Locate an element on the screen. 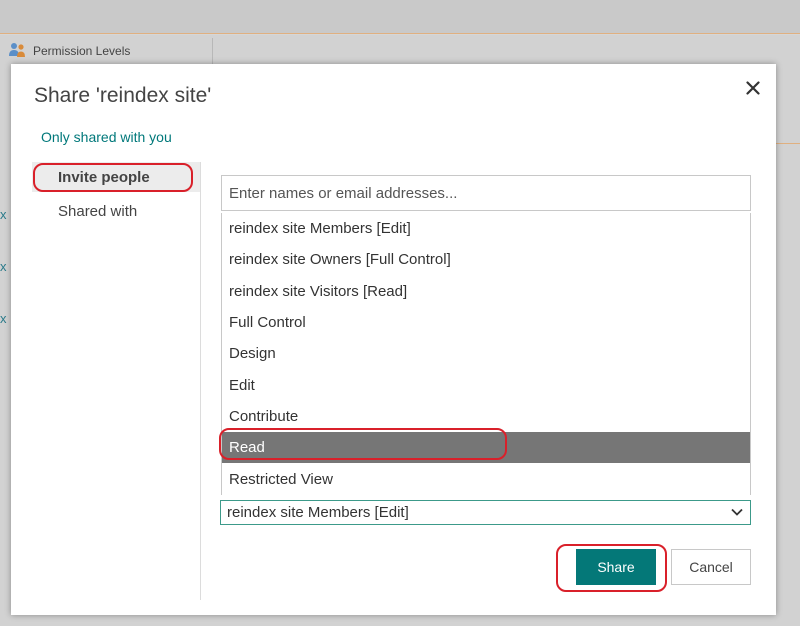 The height and width of the screenshot is (626, 800). people-group-icon is located at coordinates (18, 51).